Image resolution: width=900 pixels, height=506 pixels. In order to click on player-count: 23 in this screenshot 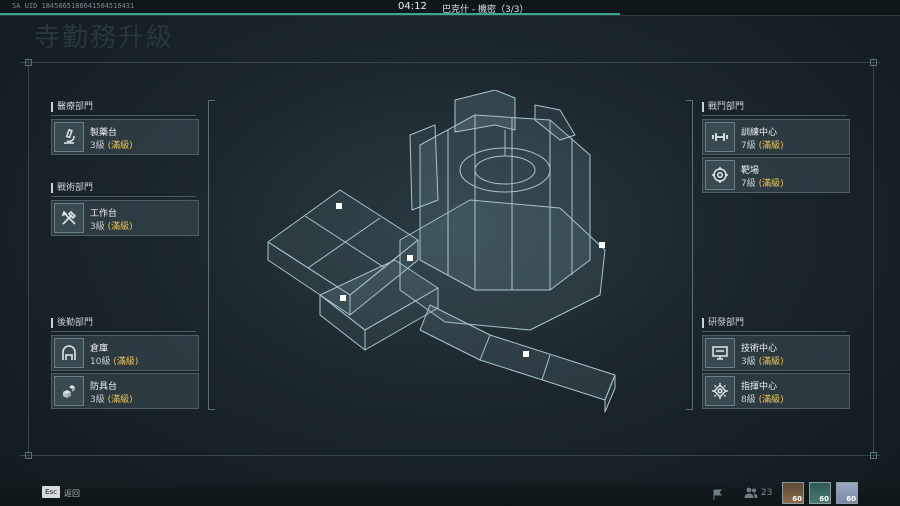, I will do `click(758, 492)`.